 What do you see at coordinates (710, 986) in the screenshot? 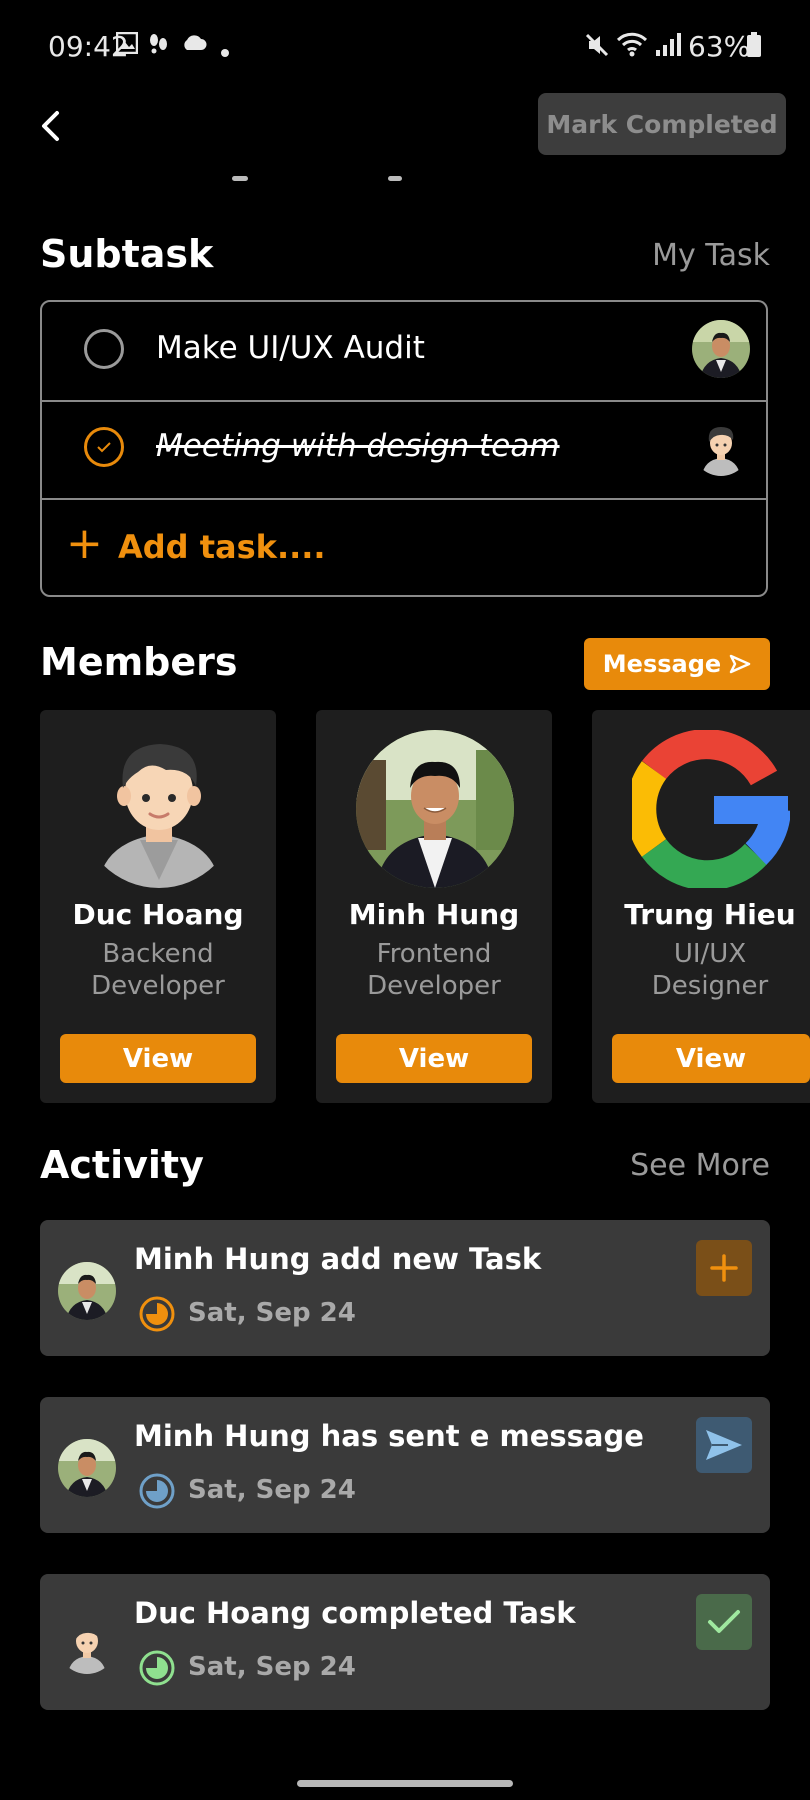
I see `member-role-line: Designer` at bounding box center [710, 986].